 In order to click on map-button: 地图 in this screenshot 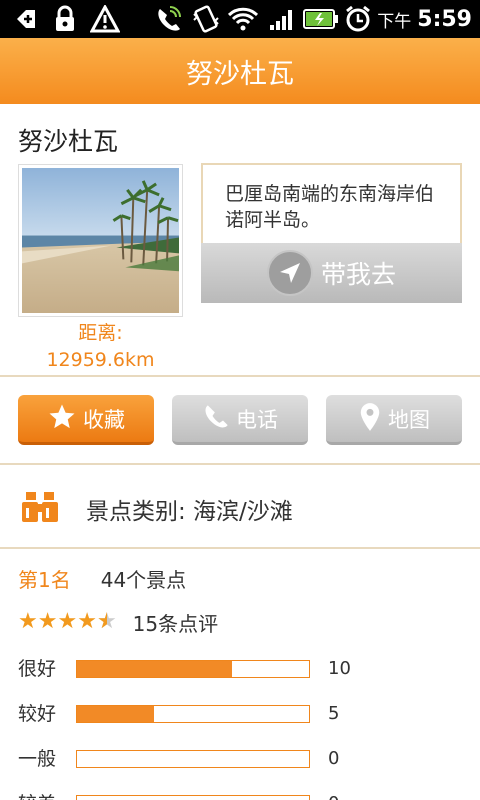, I will do `click(394, 420)`.